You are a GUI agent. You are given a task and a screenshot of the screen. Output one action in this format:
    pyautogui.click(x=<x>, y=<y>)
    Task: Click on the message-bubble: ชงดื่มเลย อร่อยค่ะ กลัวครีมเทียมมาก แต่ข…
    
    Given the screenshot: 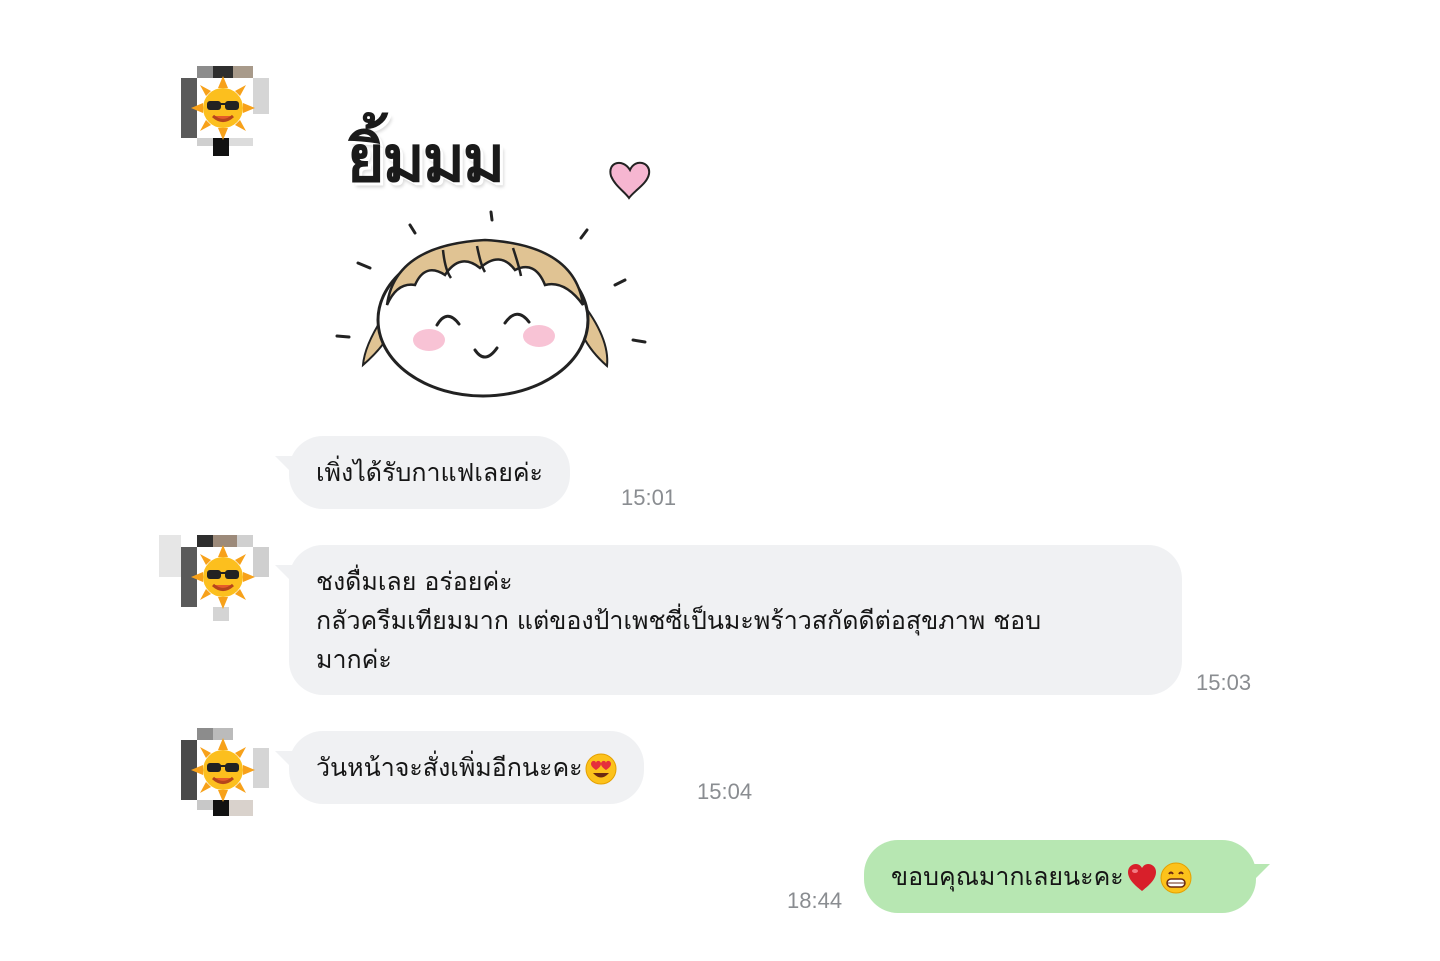 What is the action you would take?
    pyautogui.click(x=728, y=620)
    